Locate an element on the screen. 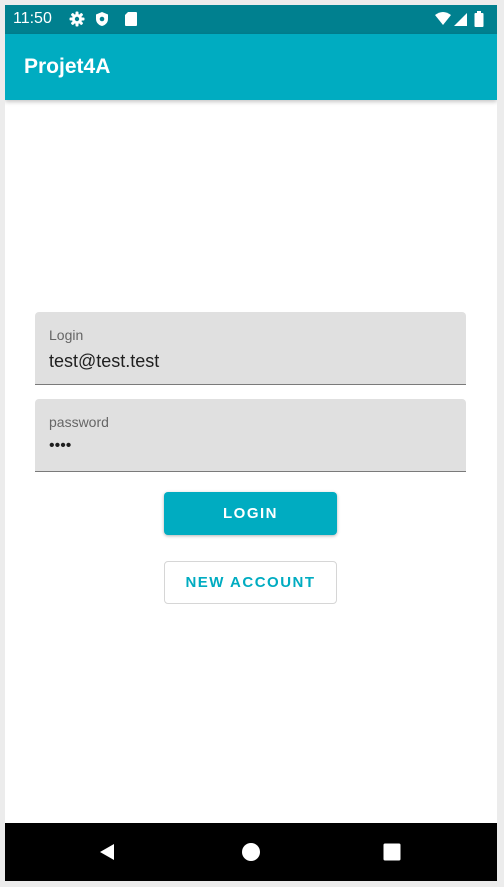  login-field-label: Login is located at coordinates (66, 335).